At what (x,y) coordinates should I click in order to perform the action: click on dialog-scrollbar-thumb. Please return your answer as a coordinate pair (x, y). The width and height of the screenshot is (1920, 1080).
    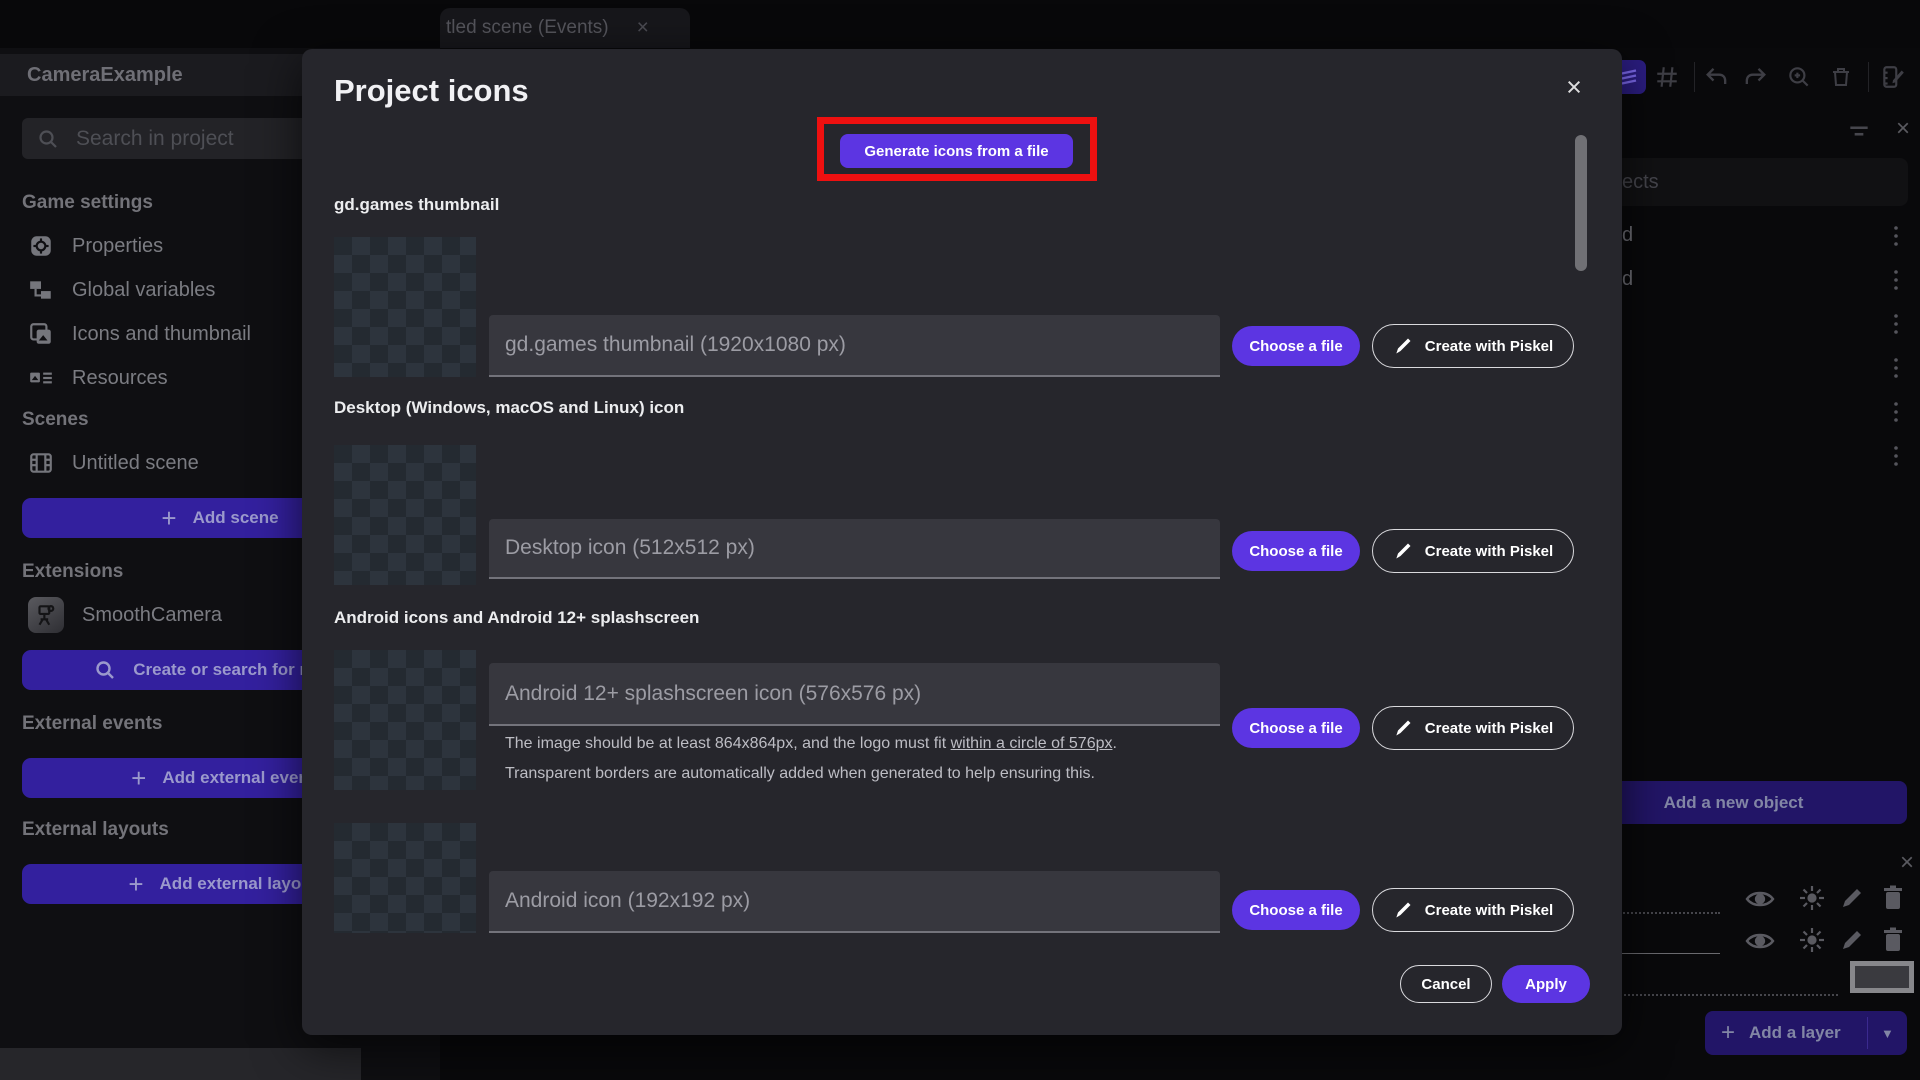
    Looking at the image, I should click on (1581, 203).